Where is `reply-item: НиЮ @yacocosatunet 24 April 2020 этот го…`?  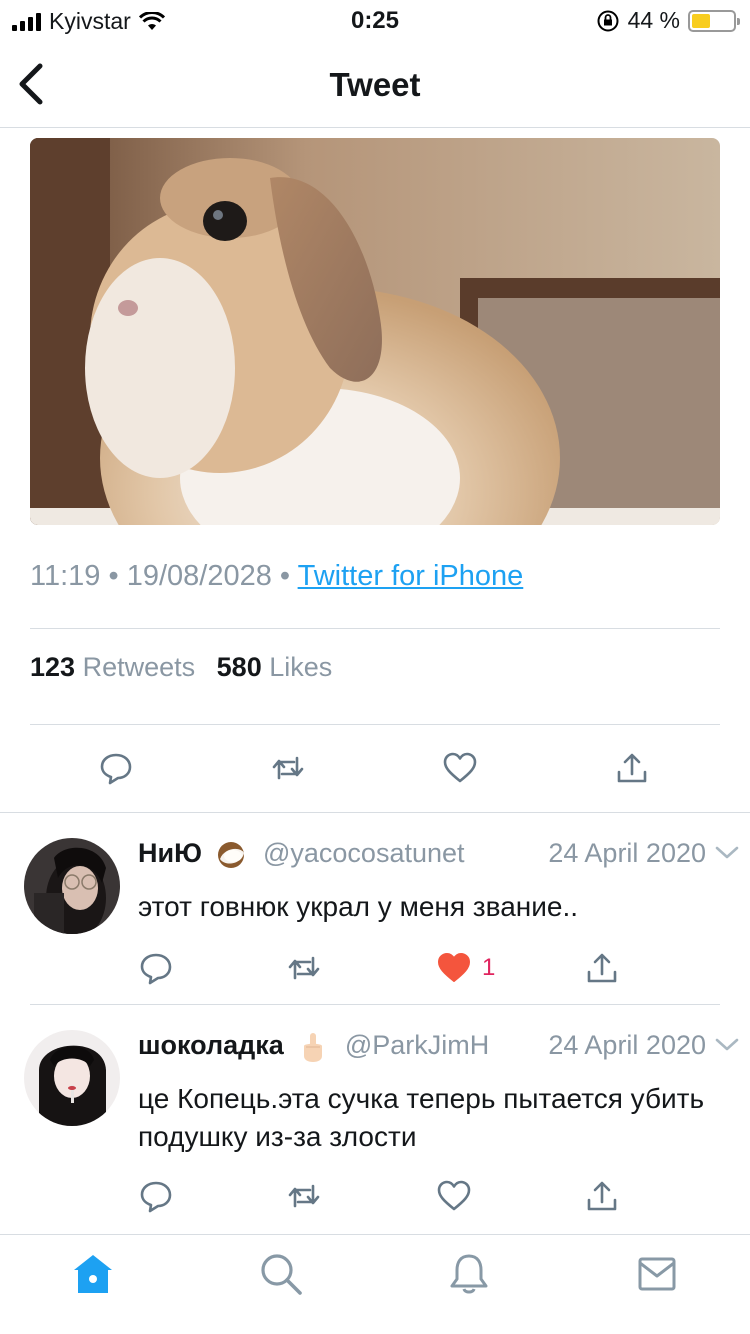
reply-item: НиЮ @yacocosatunet 24 April 2020 этот го… is located at coordinates (375, 923).